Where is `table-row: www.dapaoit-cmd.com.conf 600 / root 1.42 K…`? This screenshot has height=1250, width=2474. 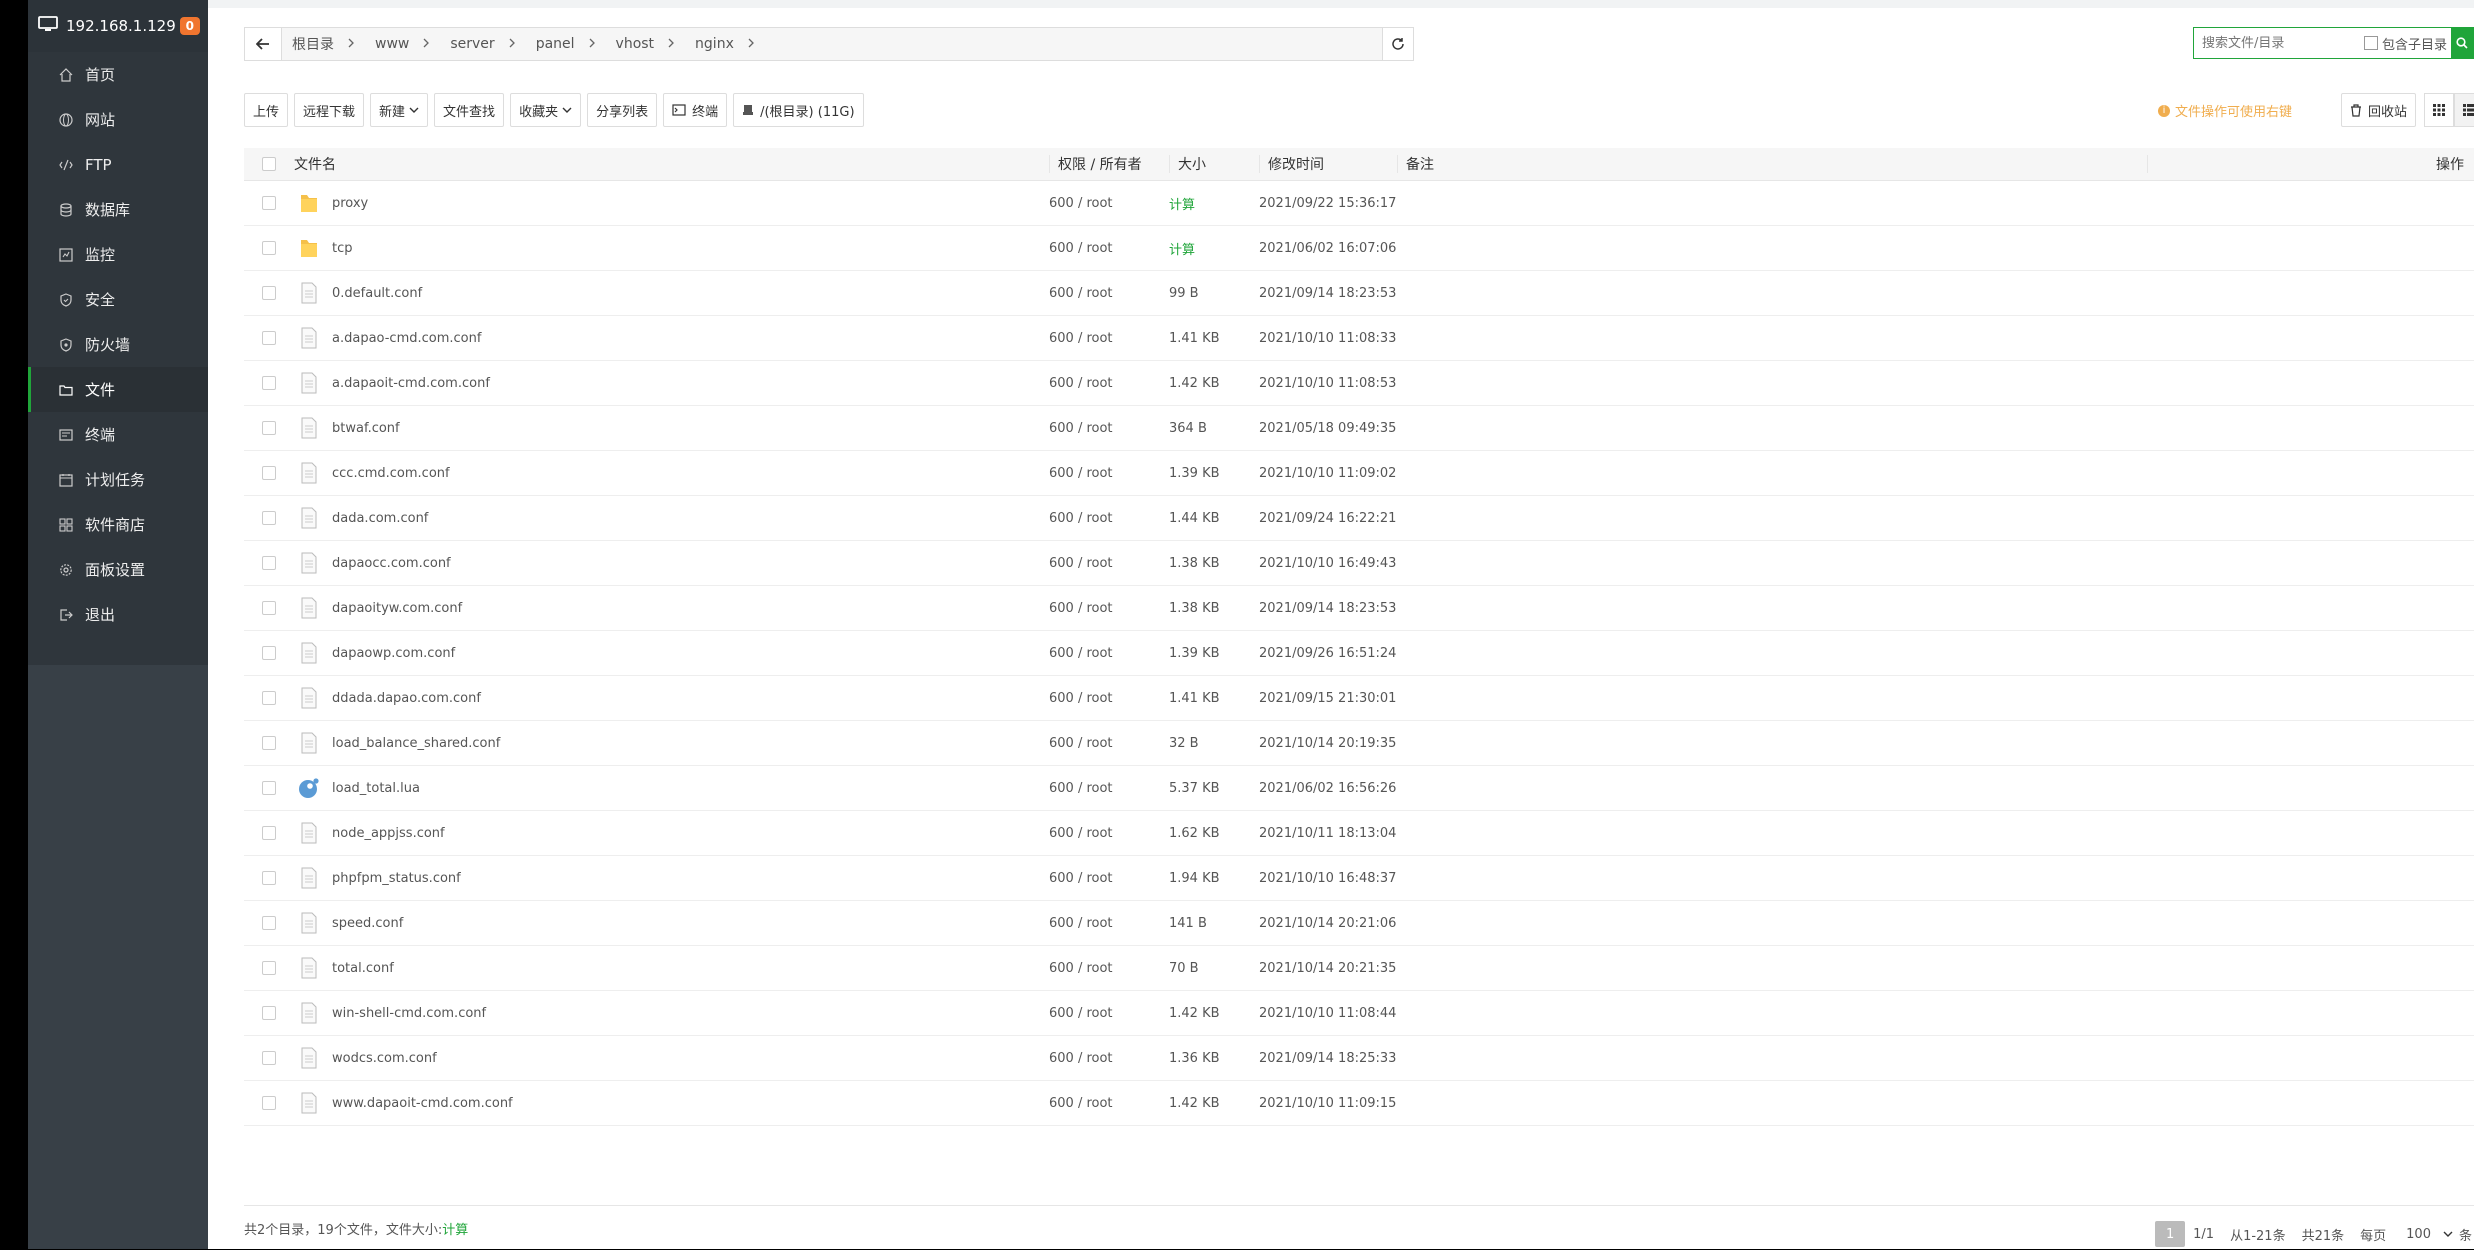 table-row: www.dapaoit-cmd.com.conf 600 / root 1.42 K… is located at coordinates (1359, 1103).